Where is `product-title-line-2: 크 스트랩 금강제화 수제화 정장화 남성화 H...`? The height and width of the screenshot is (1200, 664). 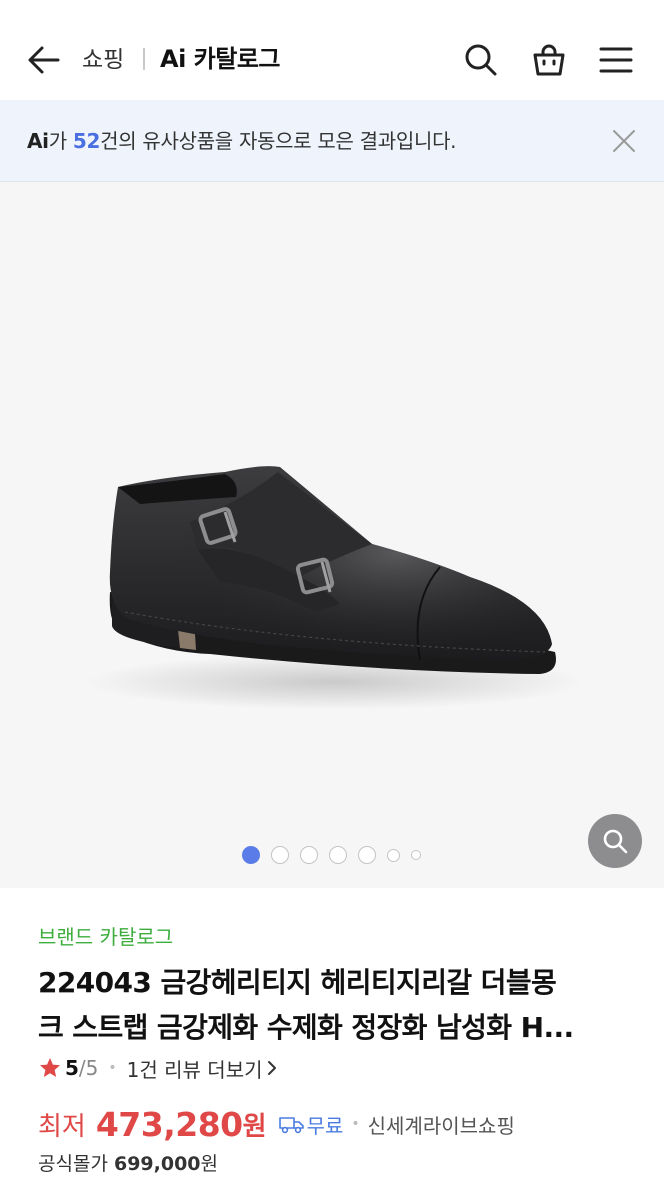 product-title-line-2: 크 스트랩 금강제화 수제화 정장화 남성화 H... is located at coordinates (306, 1027).